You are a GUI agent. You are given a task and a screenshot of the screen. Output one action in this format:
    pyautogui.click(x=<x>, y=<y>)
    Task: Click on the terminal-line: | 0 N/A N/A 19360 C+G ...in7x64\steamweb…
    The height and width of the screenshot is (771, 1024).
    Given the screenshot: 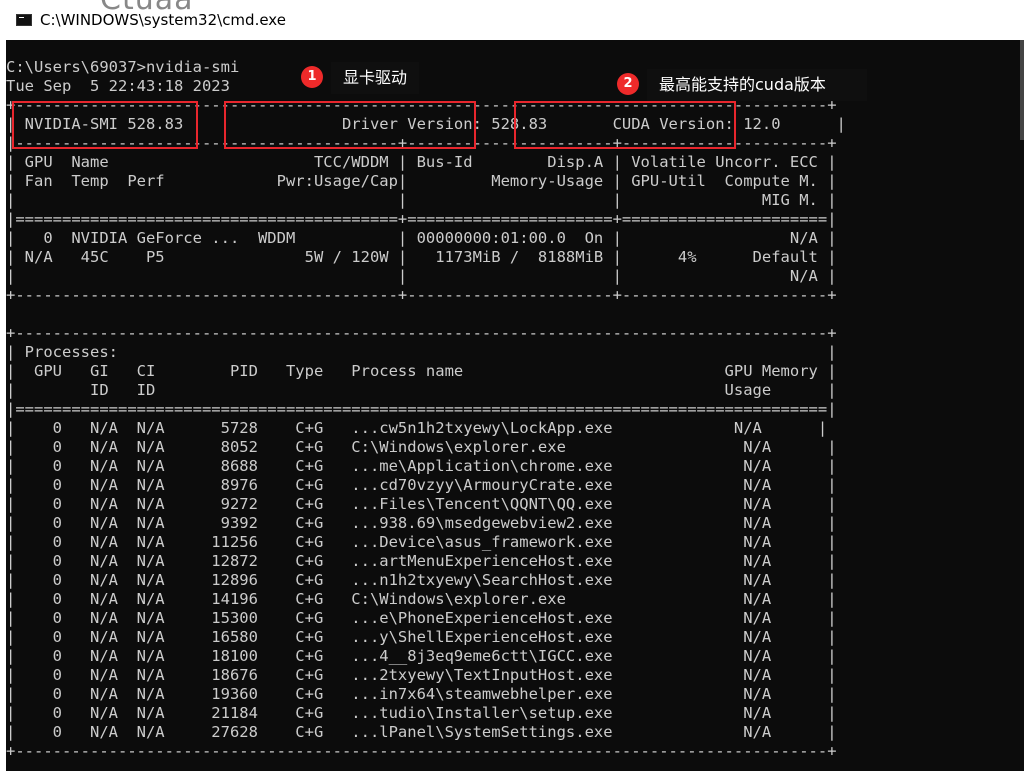 What is the action you would take?
    pyautogui.click(x=421, y=694)
    